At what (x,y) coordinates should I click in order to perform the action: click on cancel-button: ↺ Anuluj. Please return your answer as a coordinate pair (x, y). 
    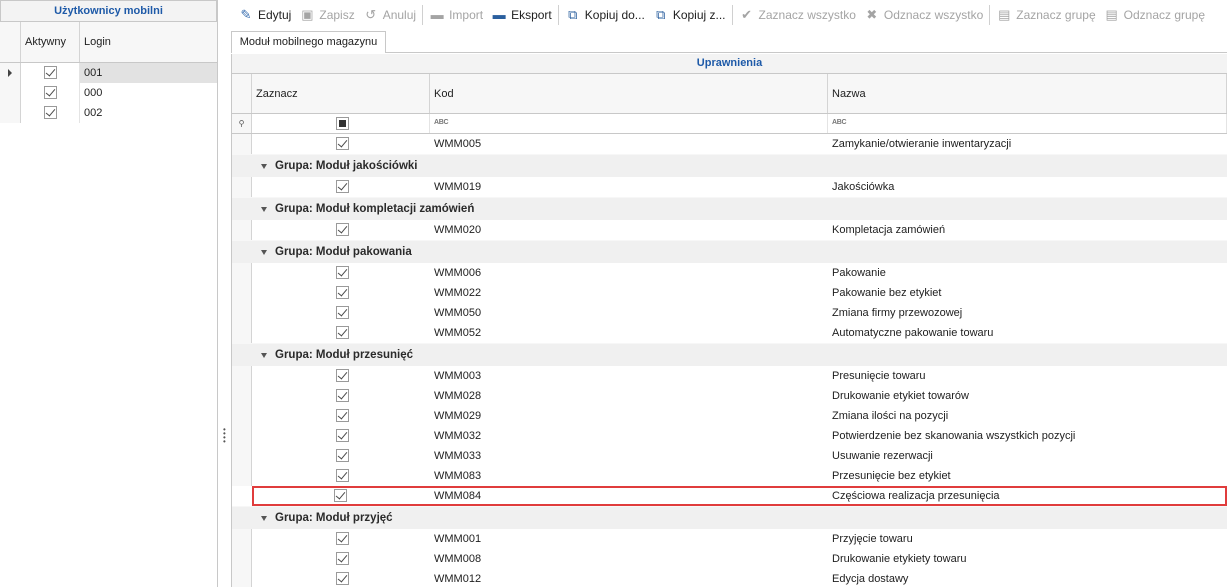
    Looking at the image, I should click on (389, 15).